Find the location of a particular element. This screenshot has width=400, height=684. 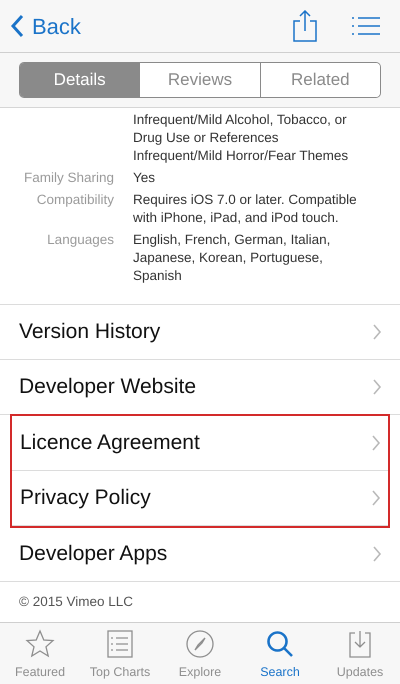

back-button: Back is located at coordinates (45, 26).